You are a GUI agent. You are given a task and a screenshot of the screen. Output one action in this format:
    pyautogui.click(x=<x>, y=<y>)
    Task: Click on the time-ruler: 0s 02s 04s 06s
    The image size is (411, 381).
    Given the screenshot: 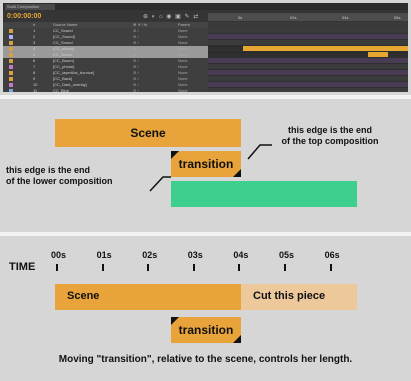 What is the action you would take?
    pyautogui.click(x=308, y=17)
    